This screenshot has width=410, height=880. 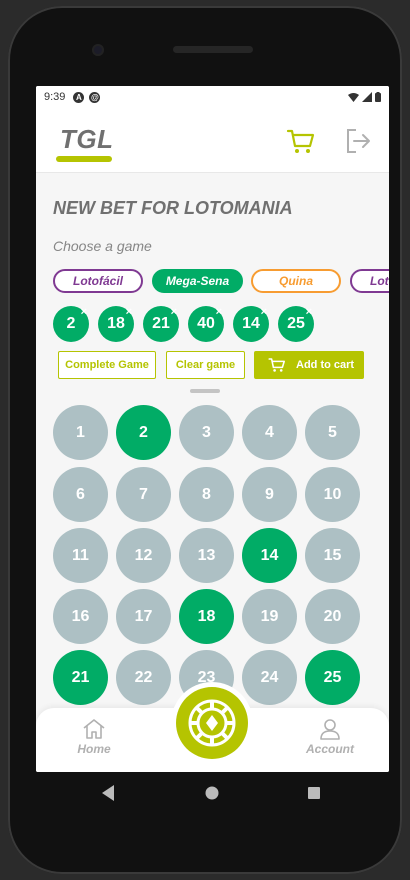 I want to click on clear-game-button: Clear game, so click(x=205, y=365).